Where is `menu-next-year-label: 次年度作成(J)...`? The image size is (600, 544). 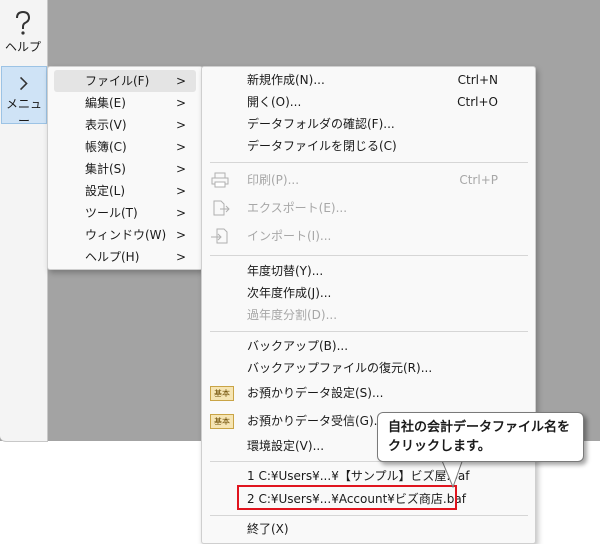 menu-next-year-label: 次年度作成(J)... is located at coordinates (289, 293).